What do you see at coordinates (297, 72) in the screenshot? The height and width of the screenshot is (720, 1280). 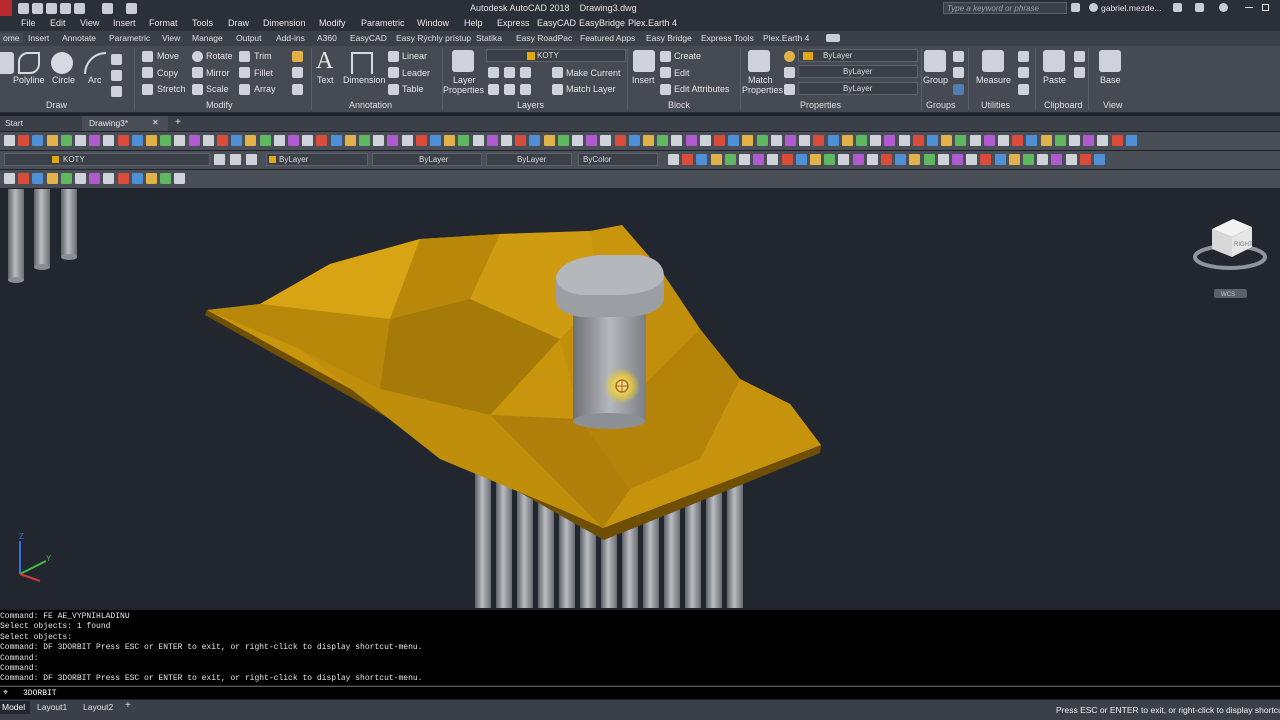 I see `explode-icon` at bounding box center [297, 72].